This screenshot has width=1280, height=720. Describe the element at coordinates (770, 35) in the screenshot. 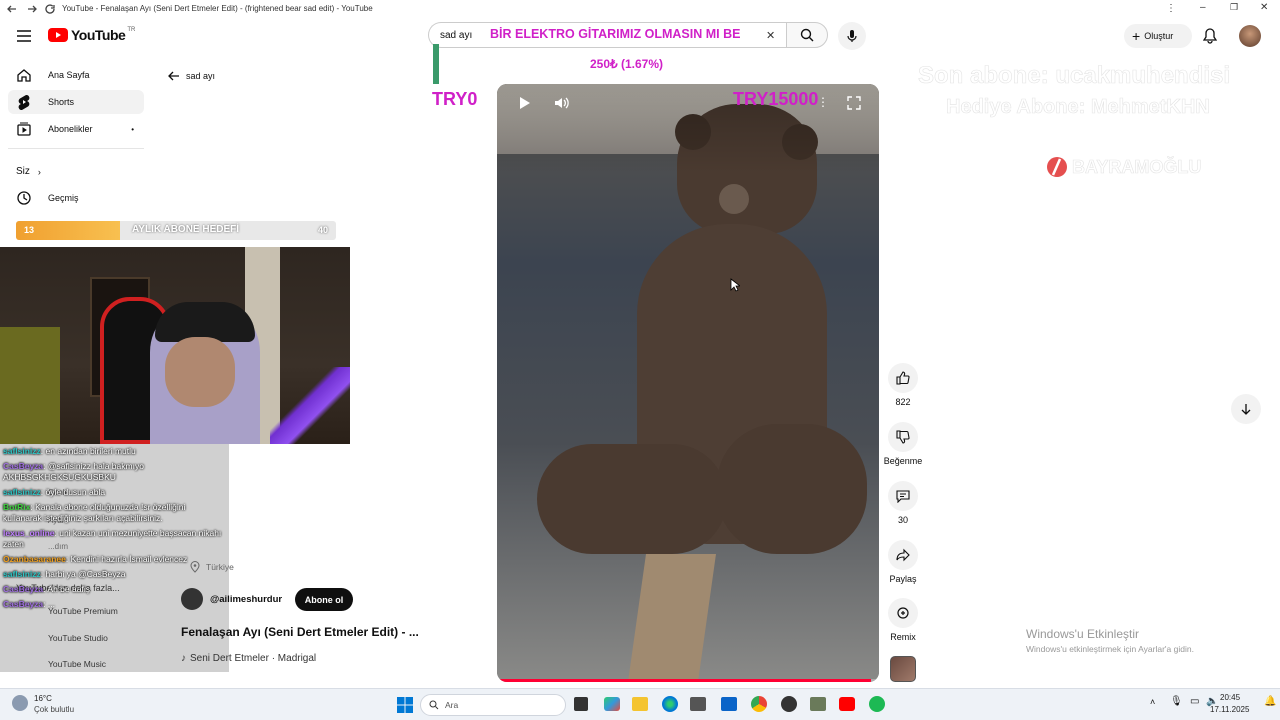

I see `clear-search-icon: ✕` at that location.